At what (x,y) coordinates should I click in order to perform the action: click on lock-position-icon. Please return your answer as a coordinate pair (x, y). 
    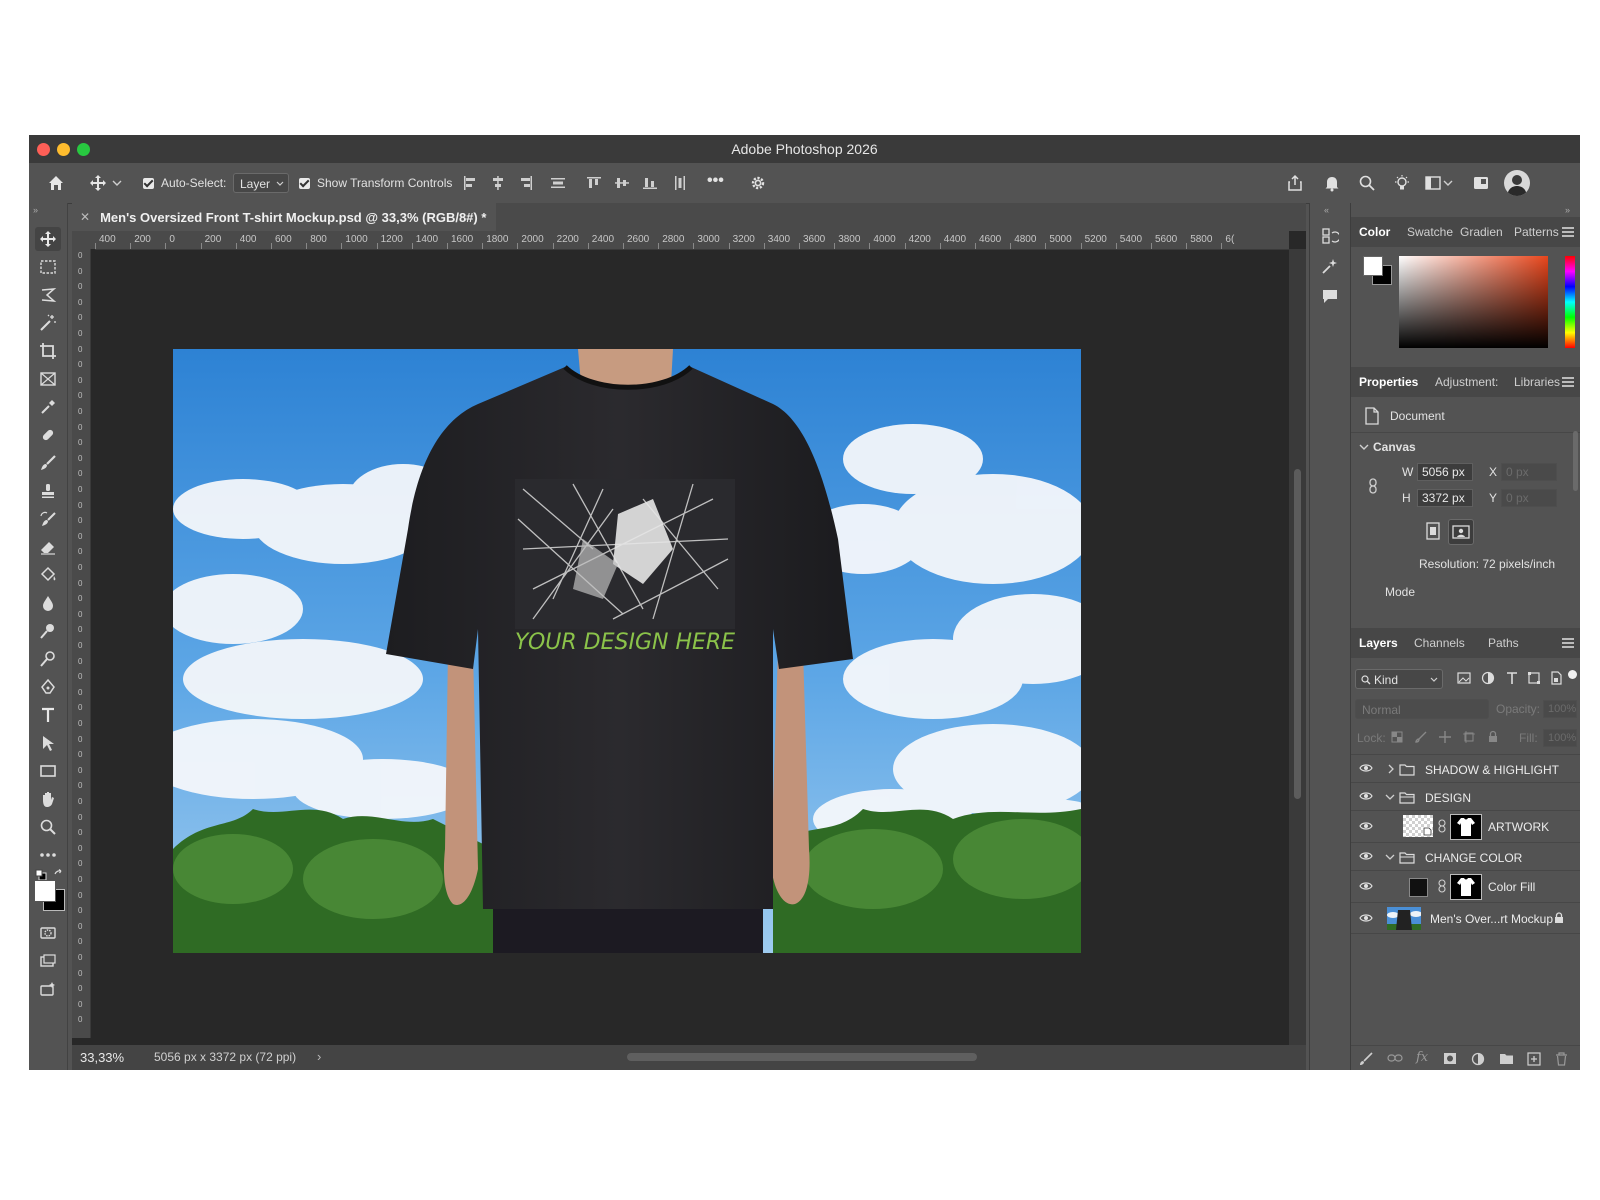
    Looking at the image, I should click on (1445, 737).